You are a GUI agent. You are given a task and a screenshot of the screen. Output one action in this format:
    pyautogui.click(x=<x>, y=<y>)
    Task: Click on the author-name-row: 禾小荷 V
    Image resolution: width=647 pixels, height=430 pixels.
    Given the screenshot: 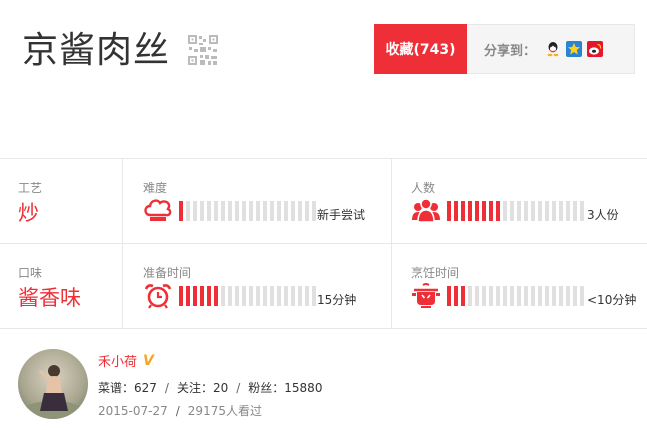 What is the action you would take?
    pyautogui.click(x=126, y=361)
    